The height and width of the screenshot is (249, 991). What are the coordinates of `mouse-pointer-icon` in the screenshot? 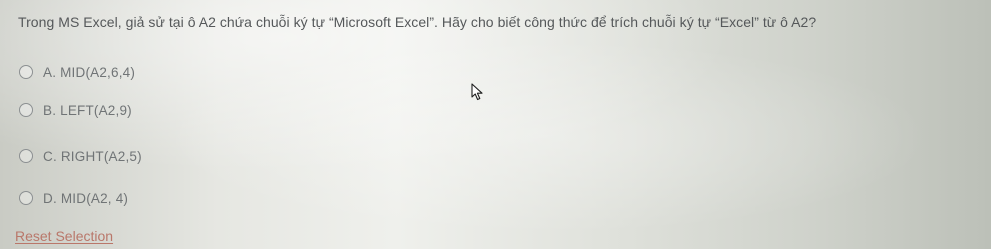 It's located at (477, 92).